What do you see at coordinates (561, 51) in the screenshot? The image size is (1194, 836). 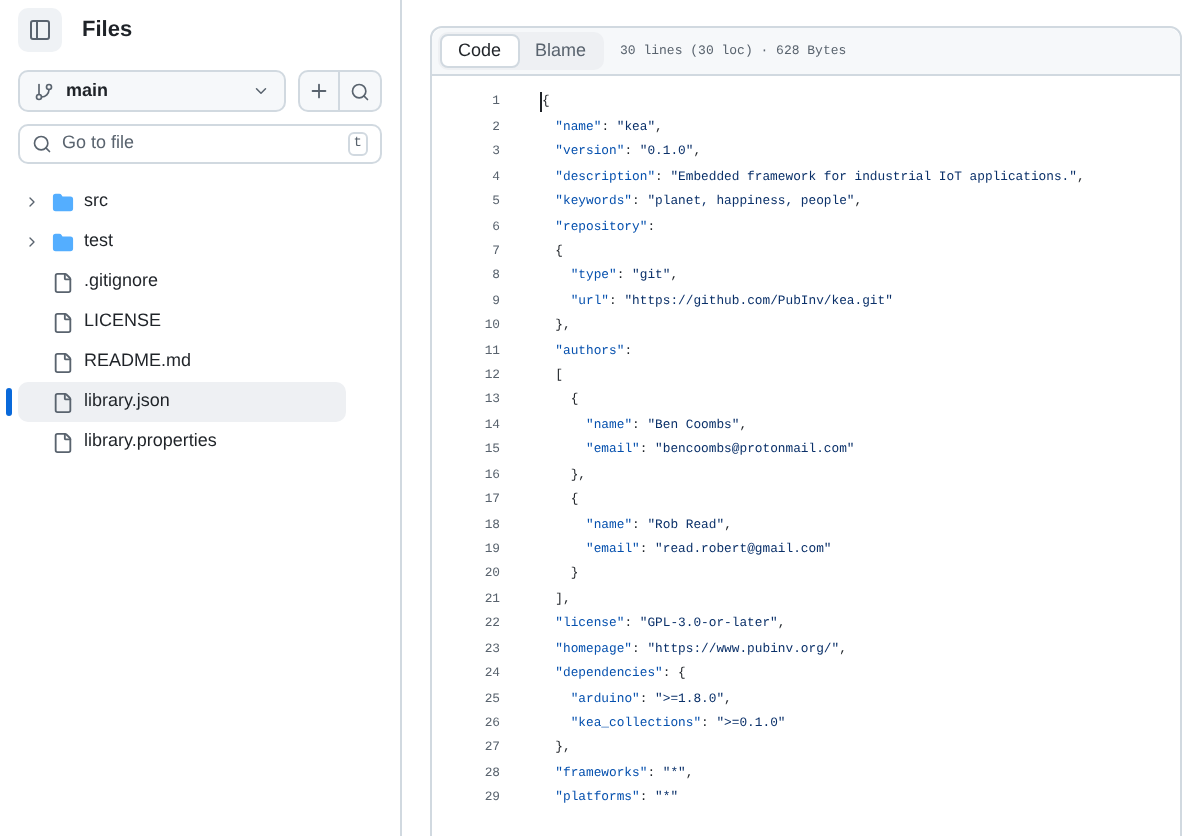 I see `view-tab: Blame` at bounding box center [561, 51].